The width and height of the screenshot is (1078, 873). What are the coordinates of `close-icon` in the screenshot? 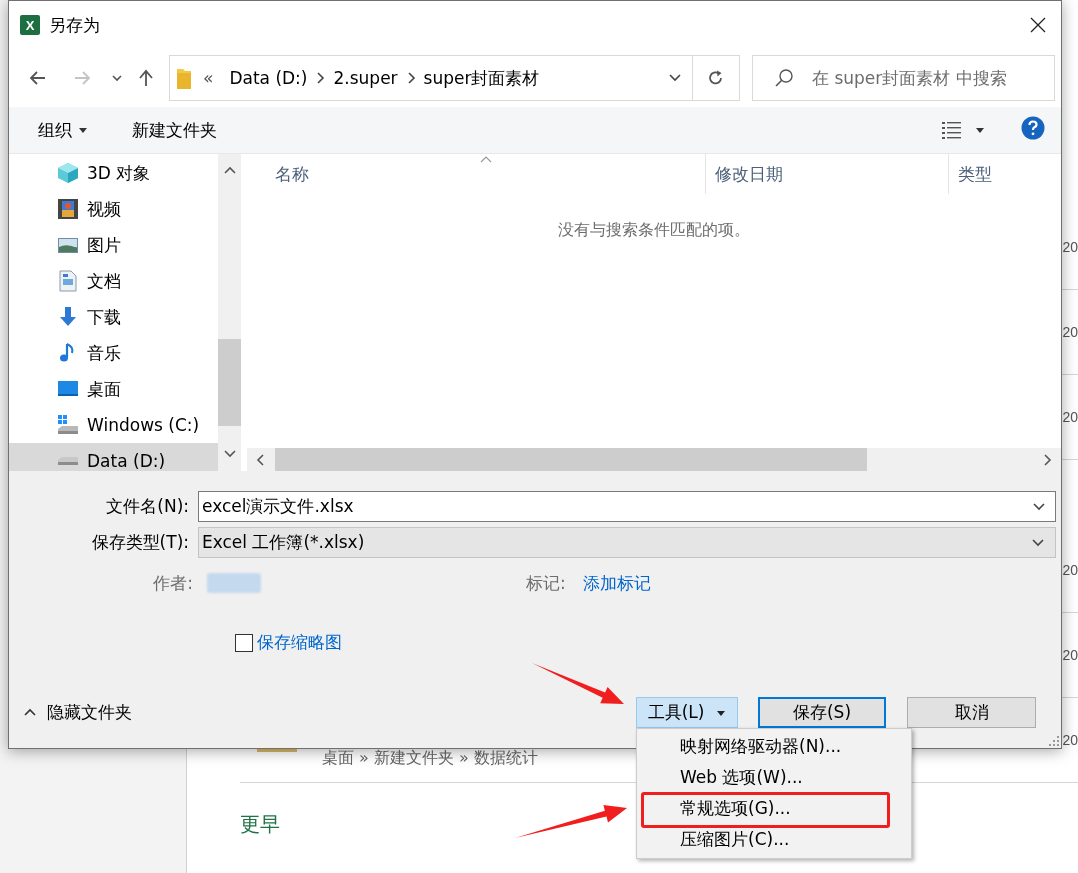 It's located at (1038, 25).